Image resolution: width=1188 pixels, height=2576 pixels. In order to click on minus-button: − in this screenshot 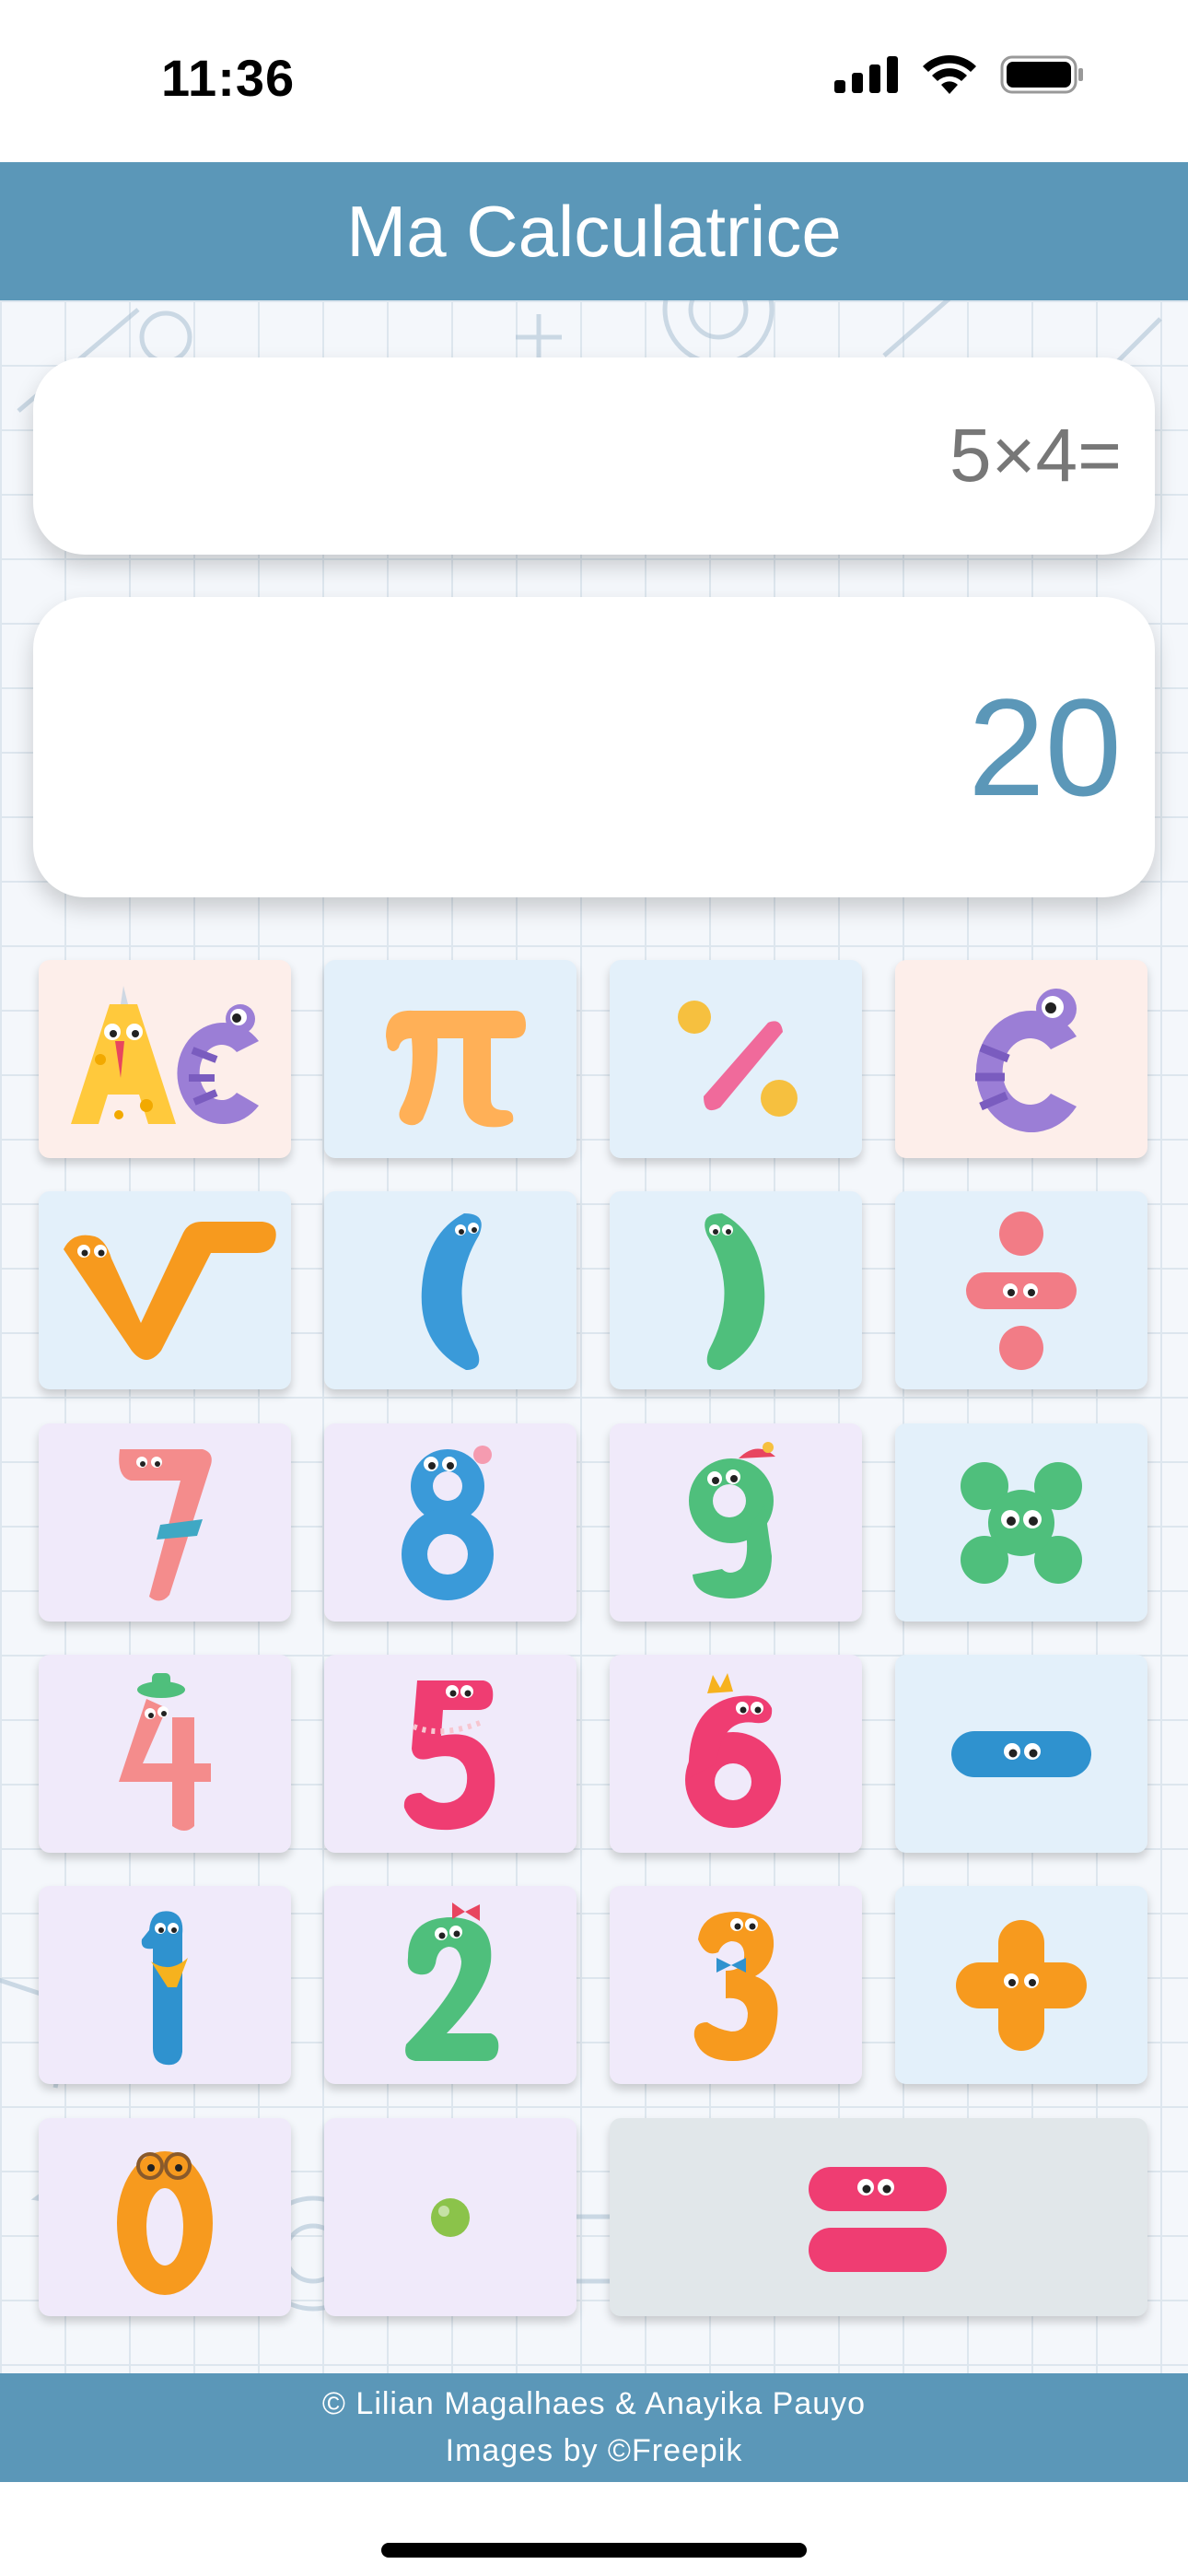, I will do `click(1021, 1754)`.